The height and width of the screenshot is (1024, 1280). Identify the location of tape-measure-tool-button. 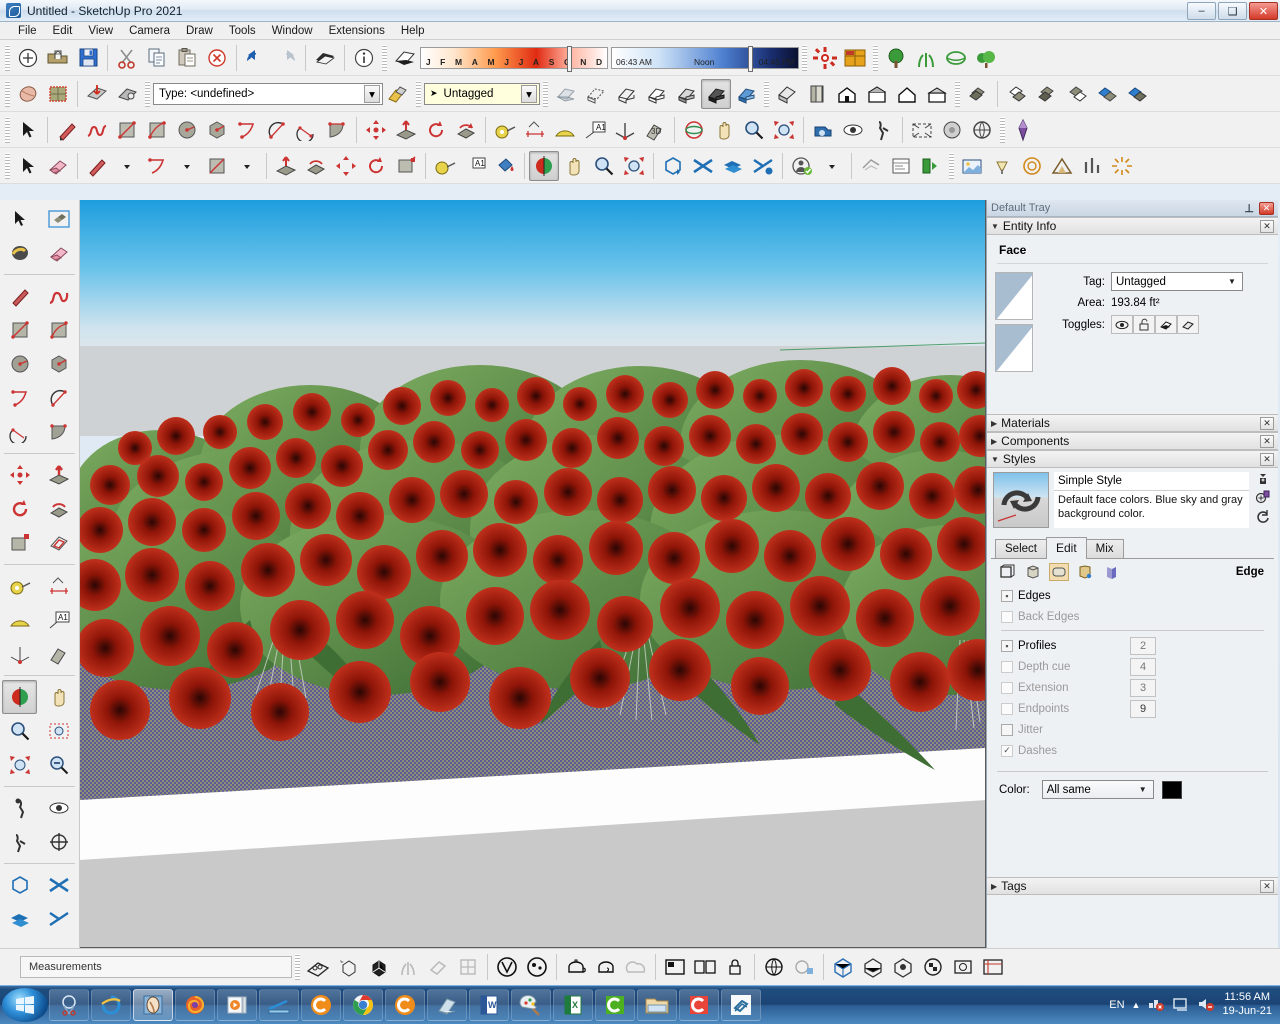
(505, 130).